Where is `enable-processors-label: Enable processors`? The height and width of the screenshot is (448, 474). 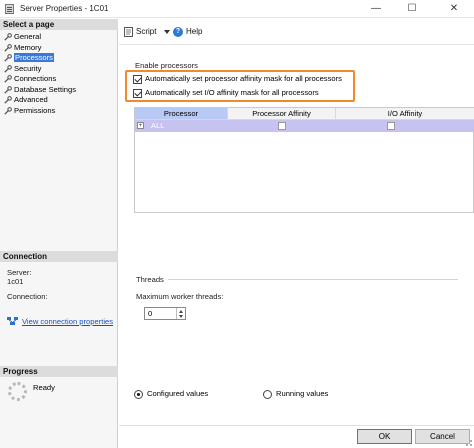
enable-processors-label: Enable processors is located at coordinates (166, 65).